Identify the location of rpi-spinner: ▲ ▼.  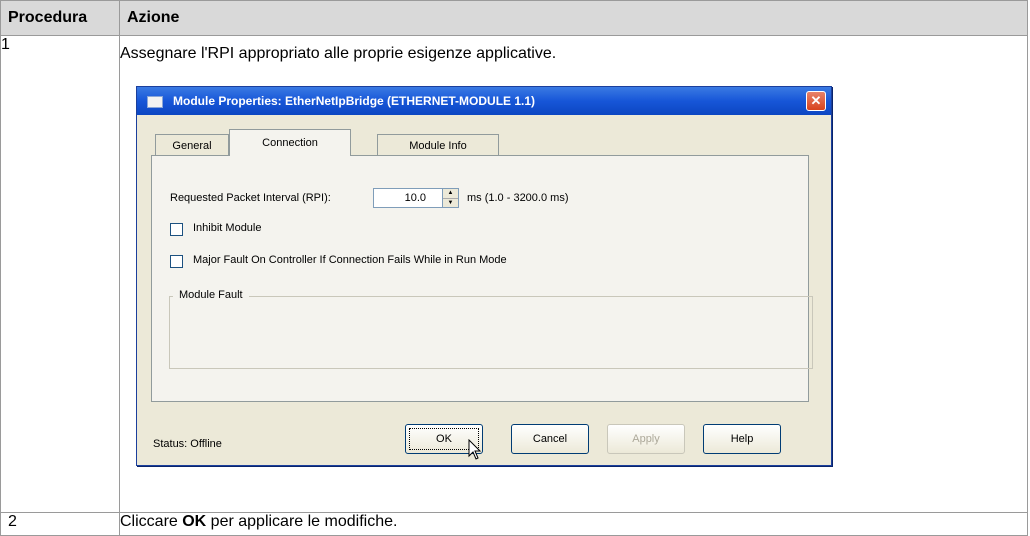
(451, 198).